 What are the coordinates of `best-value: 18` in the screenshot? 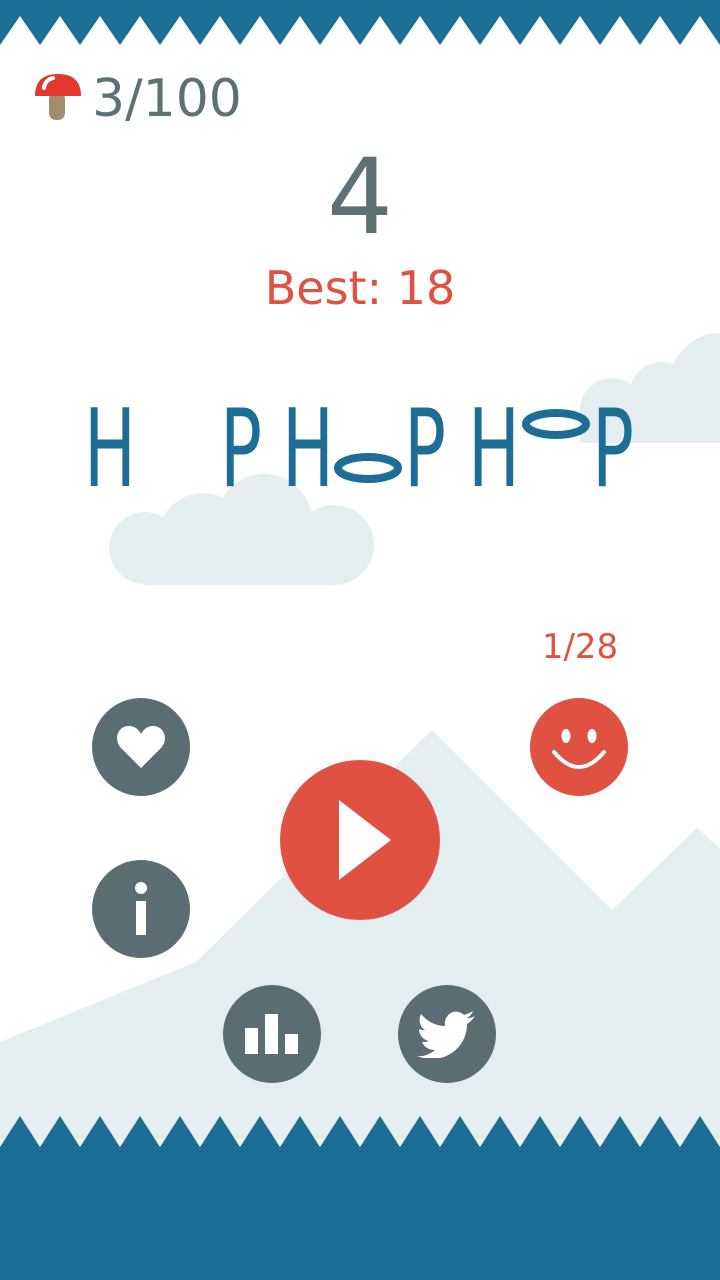 It's located at (426, 288).